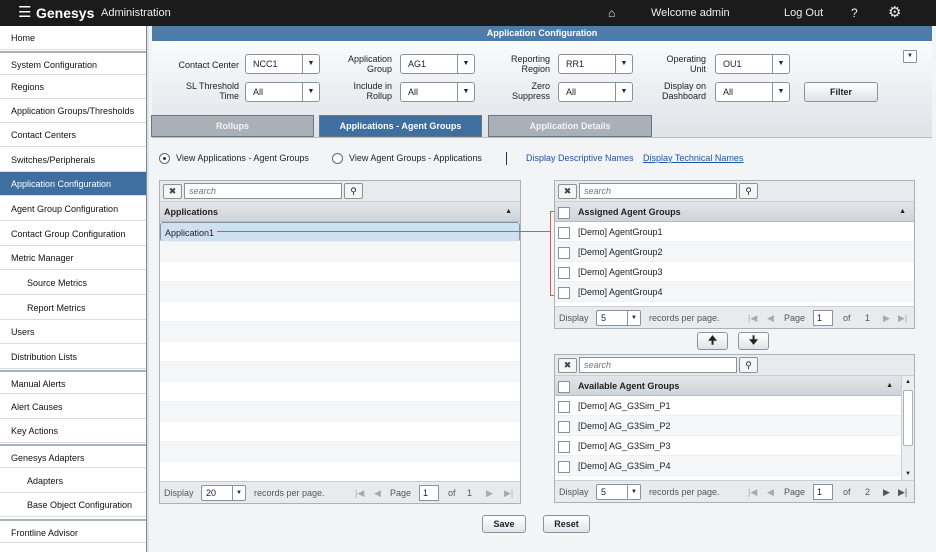 The height and width of the screenshot is (552, 936). Describe the element at coordinates (437, 92) in the screenshot. I see `include-in-rollup-select: All ▼` at that location.